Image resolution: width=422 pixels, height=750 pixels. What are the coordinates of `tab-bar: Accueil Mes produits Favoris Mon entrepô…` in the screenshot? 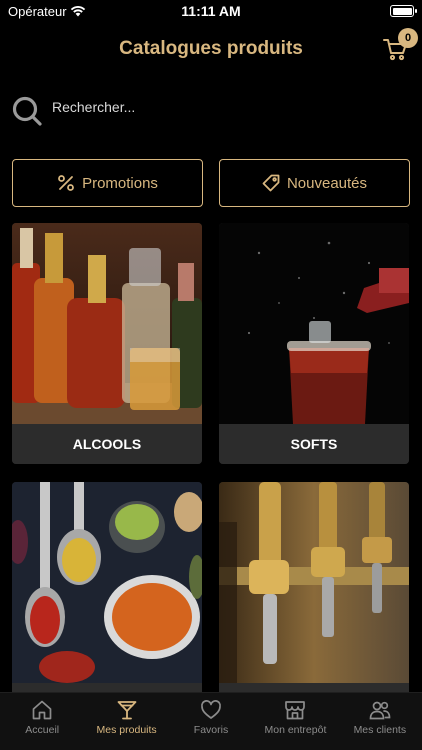 It's located at (211, 721).